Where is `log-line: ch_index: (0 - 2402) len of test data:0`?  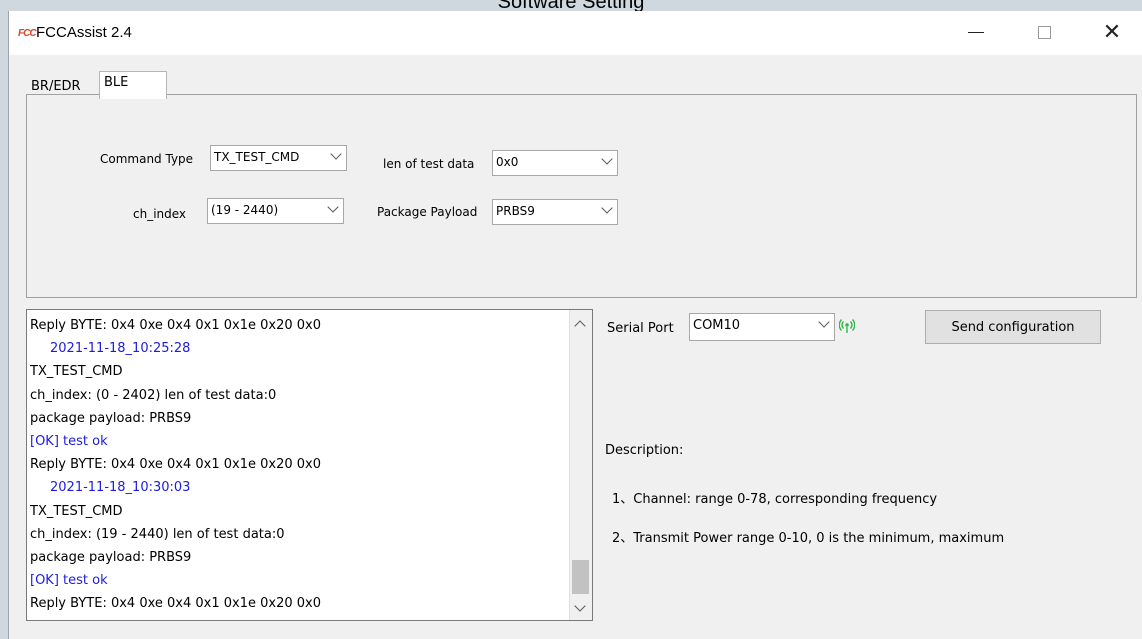
log-line: ch_index: (0 - 2402) len of test data:0 is located at coordinates (153, 395).